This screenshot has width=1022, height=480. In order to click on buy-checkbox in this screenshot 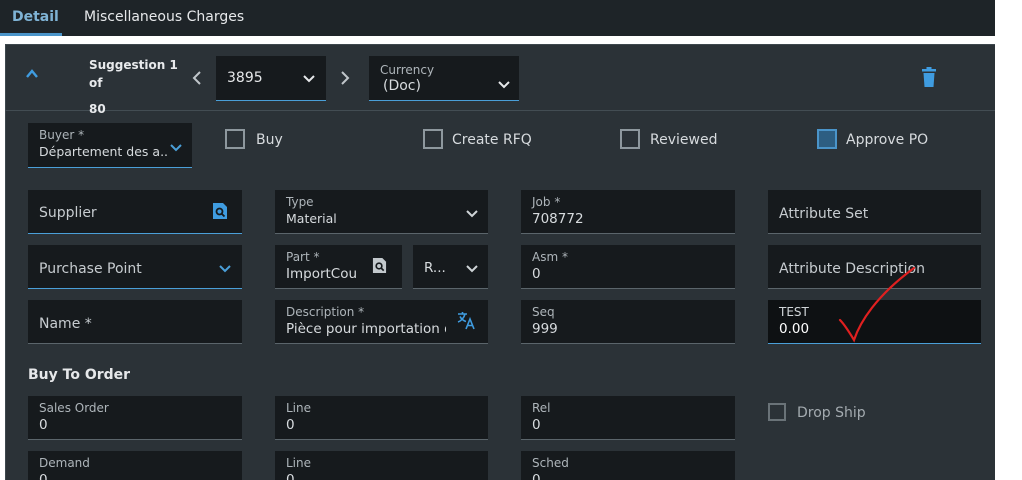, I will do `click(235, 139)`.